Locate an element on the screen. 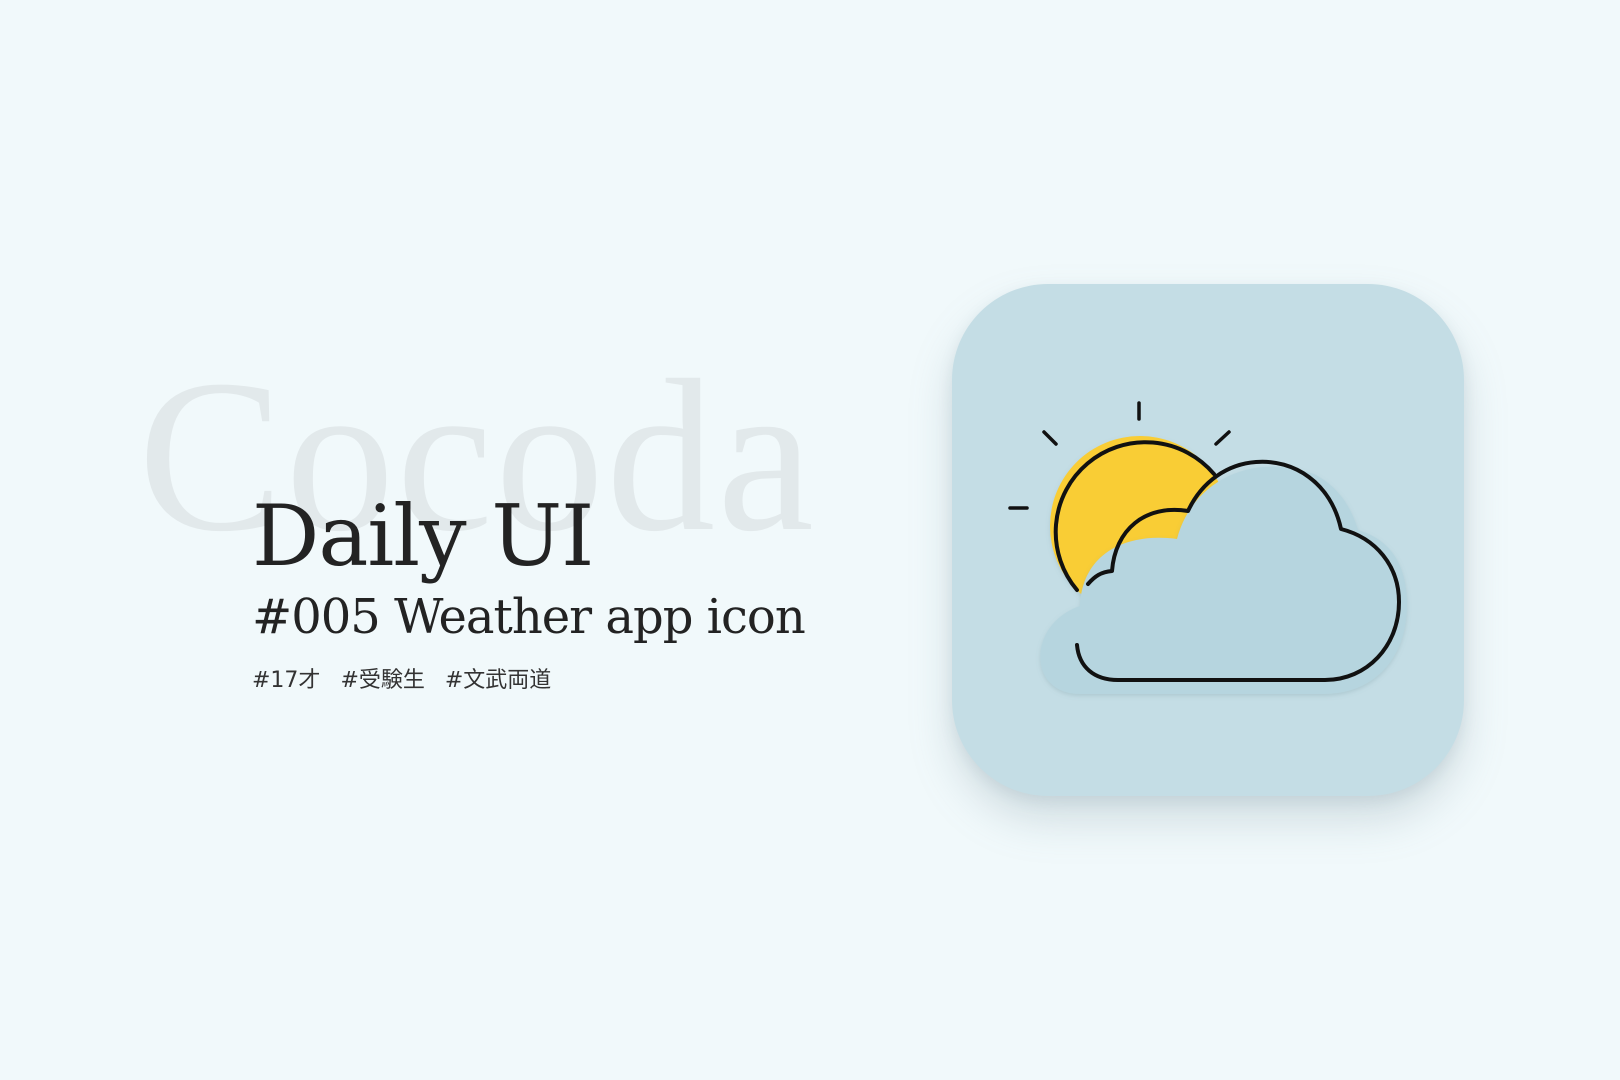 The image size is (1620, 1080). tag-list: #17才 #受験生 #文武両道 is located at coordinates (528, 678).